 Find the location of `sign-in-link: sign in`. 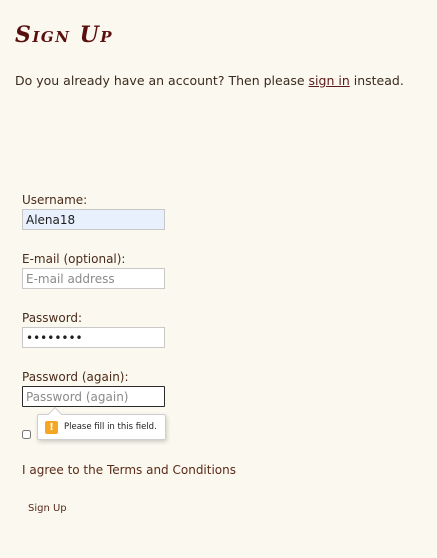

sign-in-link: sign in is located at coordinates (329, 80).